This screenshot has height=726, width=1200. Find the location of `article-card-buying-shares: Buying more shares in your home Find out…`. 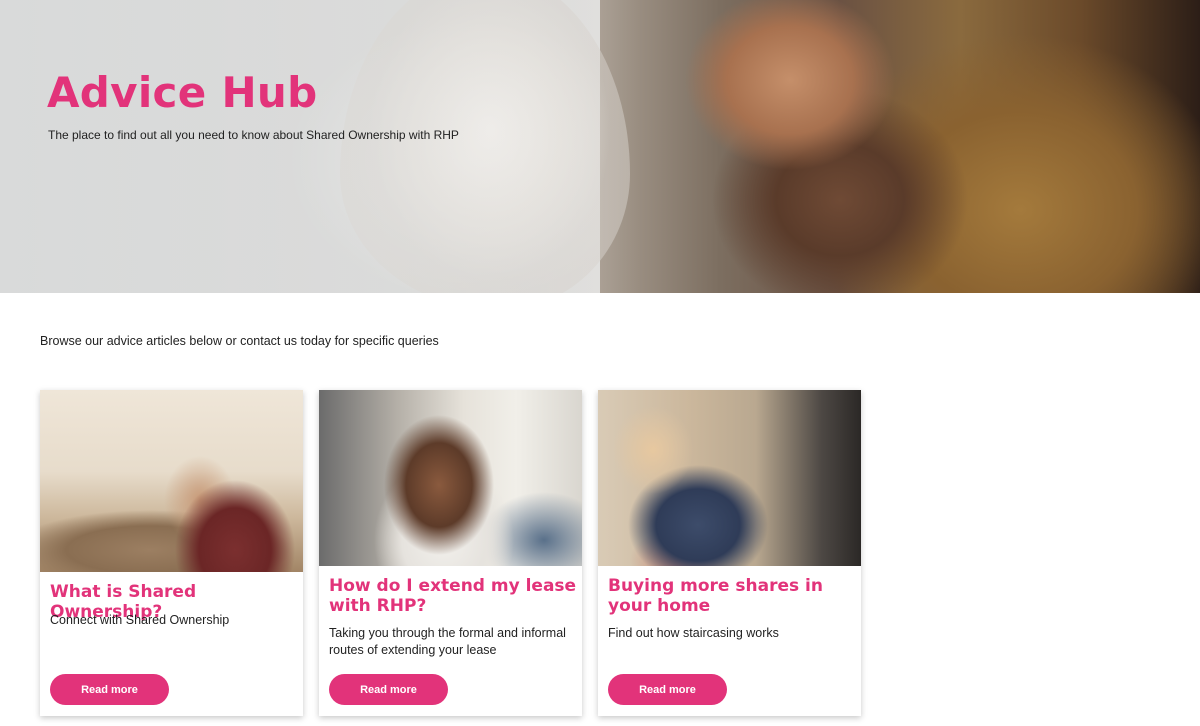

article-card-buying-shares: Buying more shares in your home Find out… is located at coordinates (729, 553).